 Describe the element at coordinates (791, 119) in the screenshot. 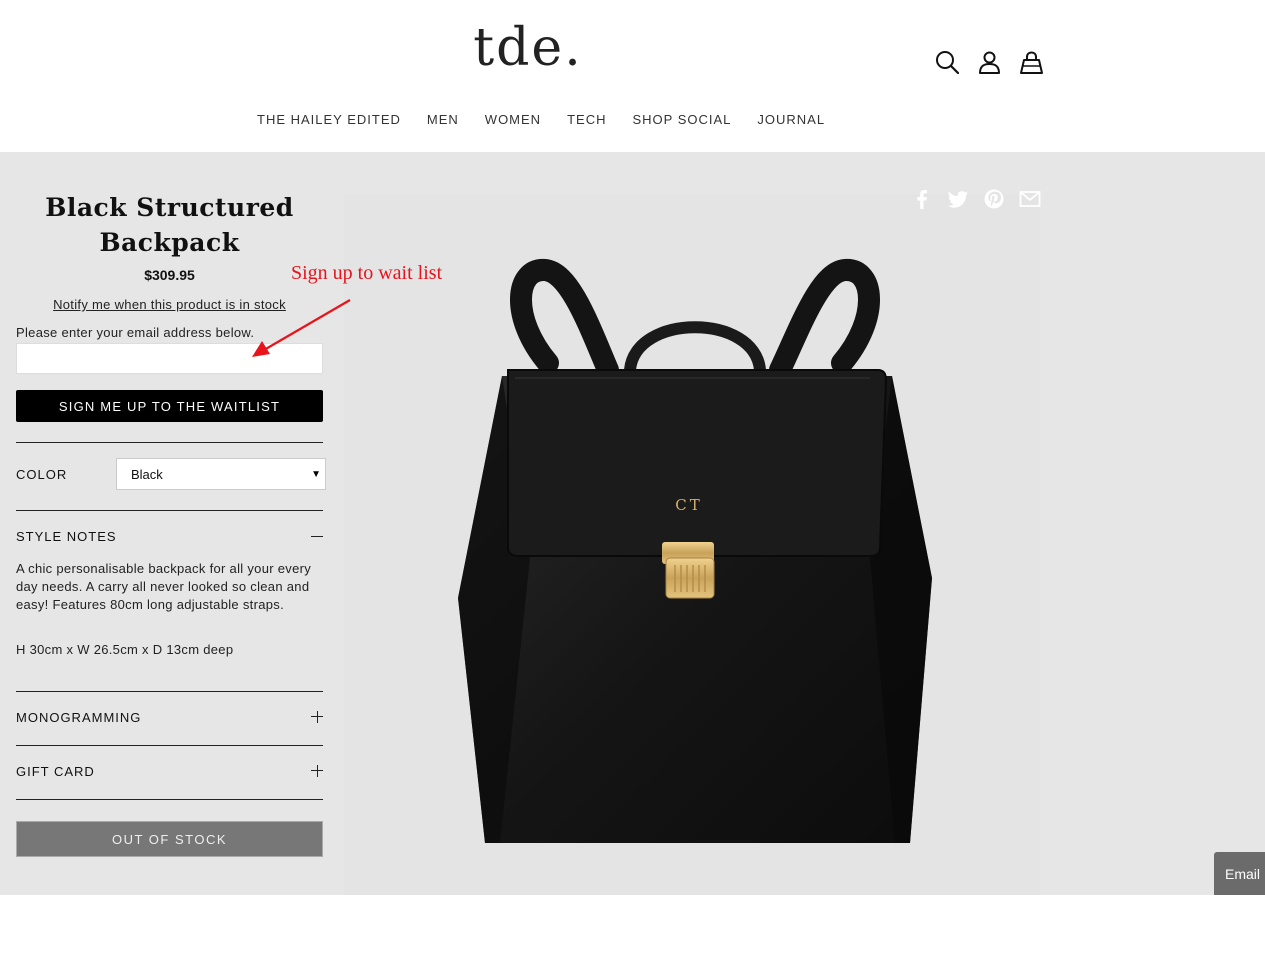

I see `nav-journal: JOURNAL` at that location.